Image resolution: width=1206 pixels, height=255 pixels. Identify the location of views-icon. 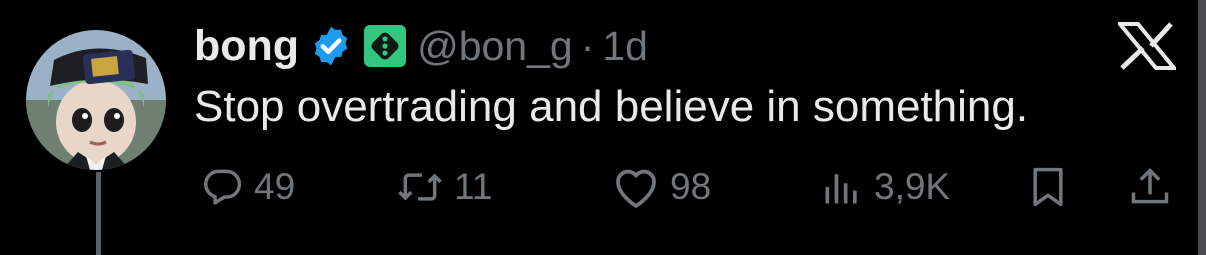
(842, 187).